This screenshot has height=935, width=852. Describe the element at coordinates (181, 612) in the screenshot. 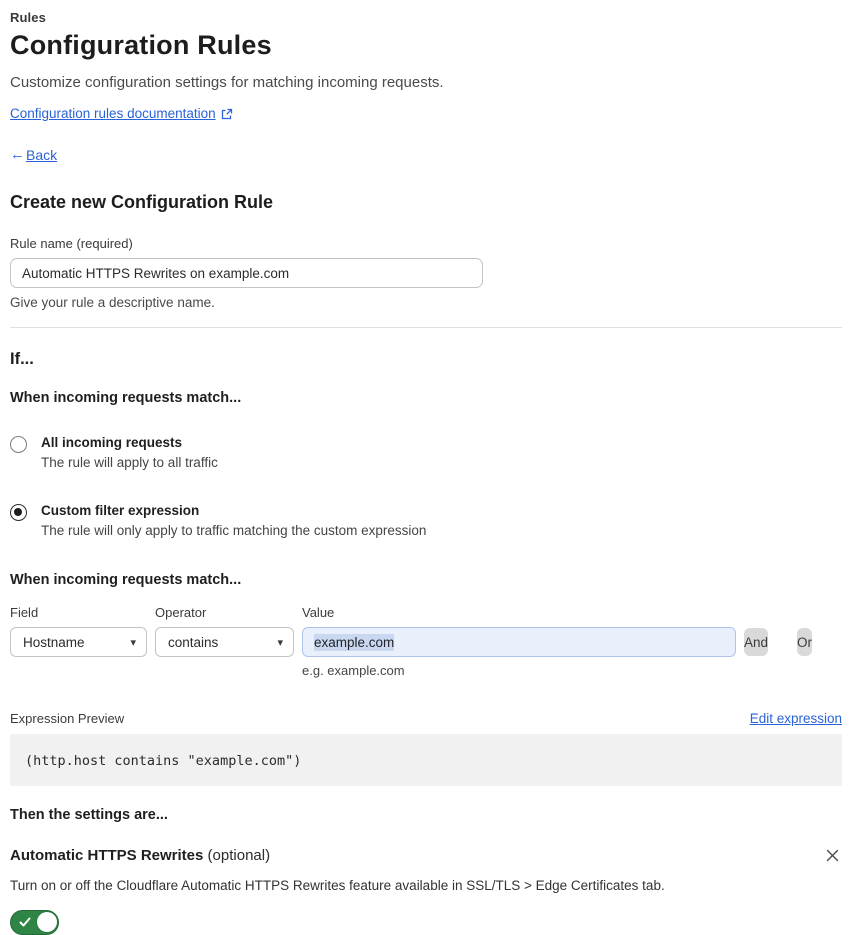

I see `operator-label: Operator` at that location.